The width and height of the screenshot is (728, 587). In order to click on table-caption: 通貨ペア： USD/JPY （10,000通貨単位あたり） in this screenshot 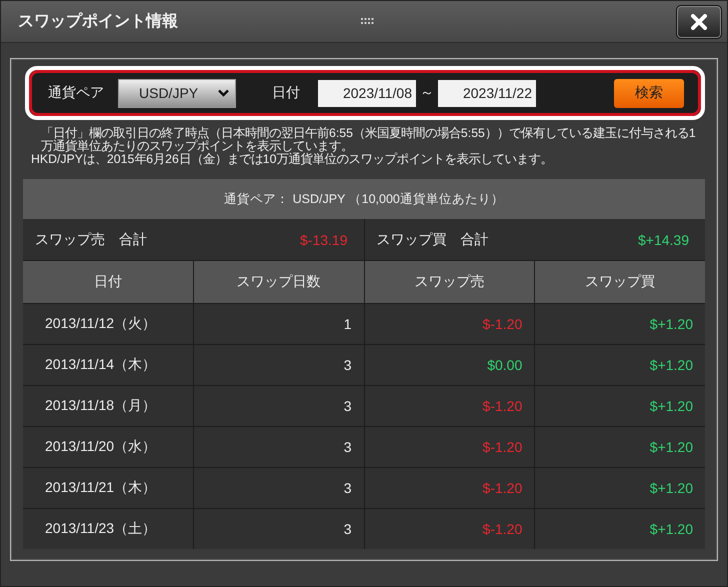, I will do `click(364, 199)`.